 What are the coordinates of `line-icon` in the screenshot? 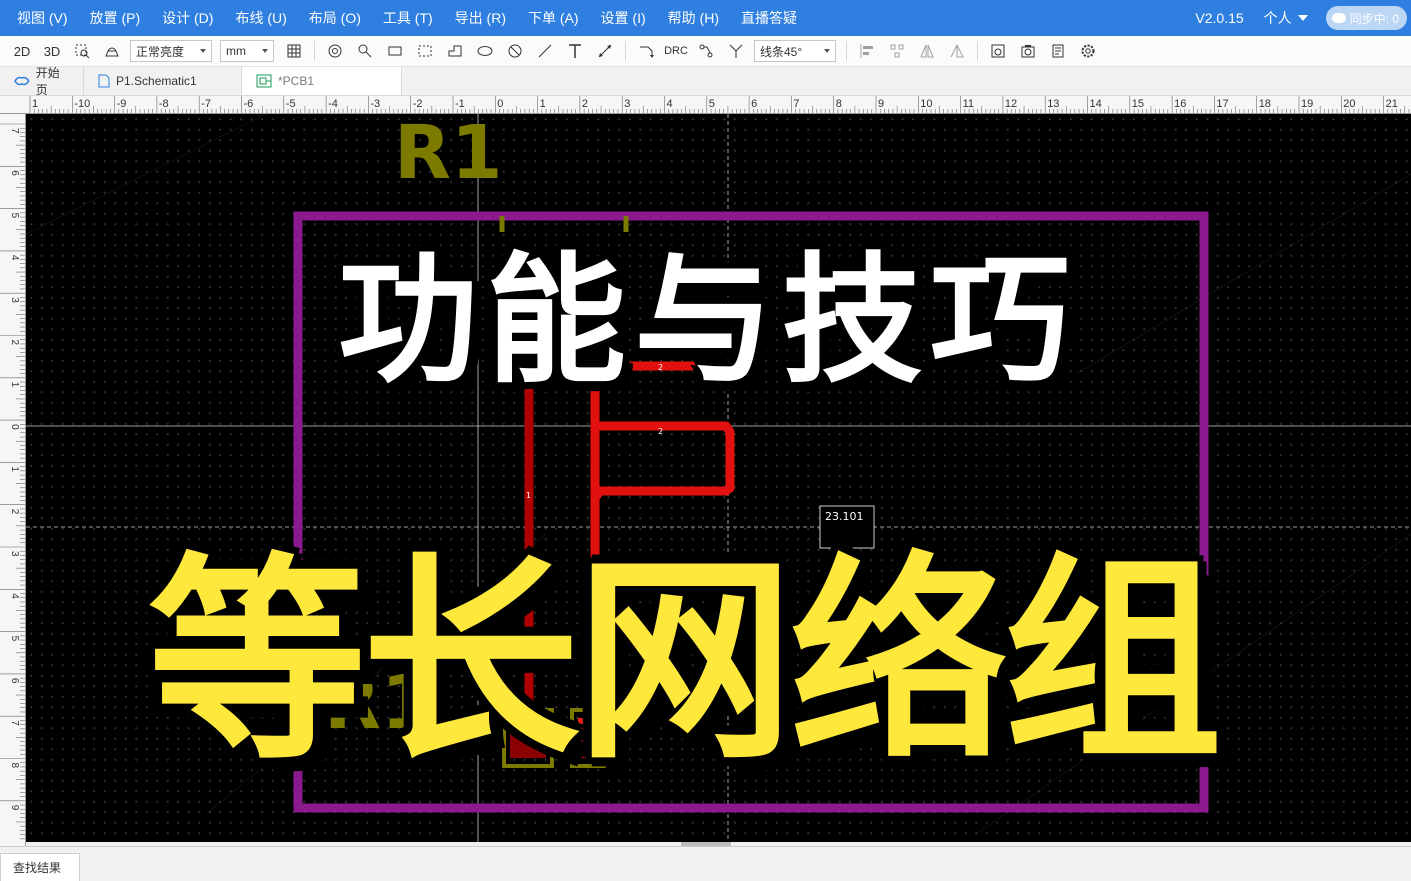 It's located at (545, 51).